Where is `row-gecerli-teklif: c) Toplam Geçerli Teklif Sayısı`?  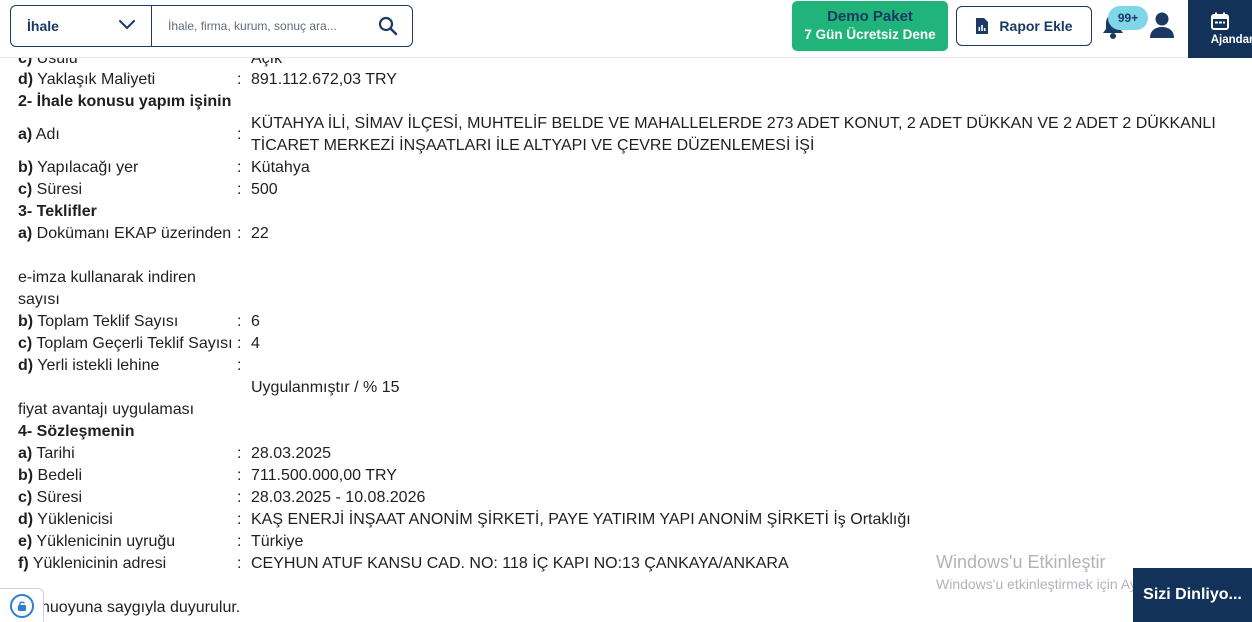 row-gecerli-teklif: c) Toplam Geçerli Teklif Sayısı is located at coordinates (125, 344).